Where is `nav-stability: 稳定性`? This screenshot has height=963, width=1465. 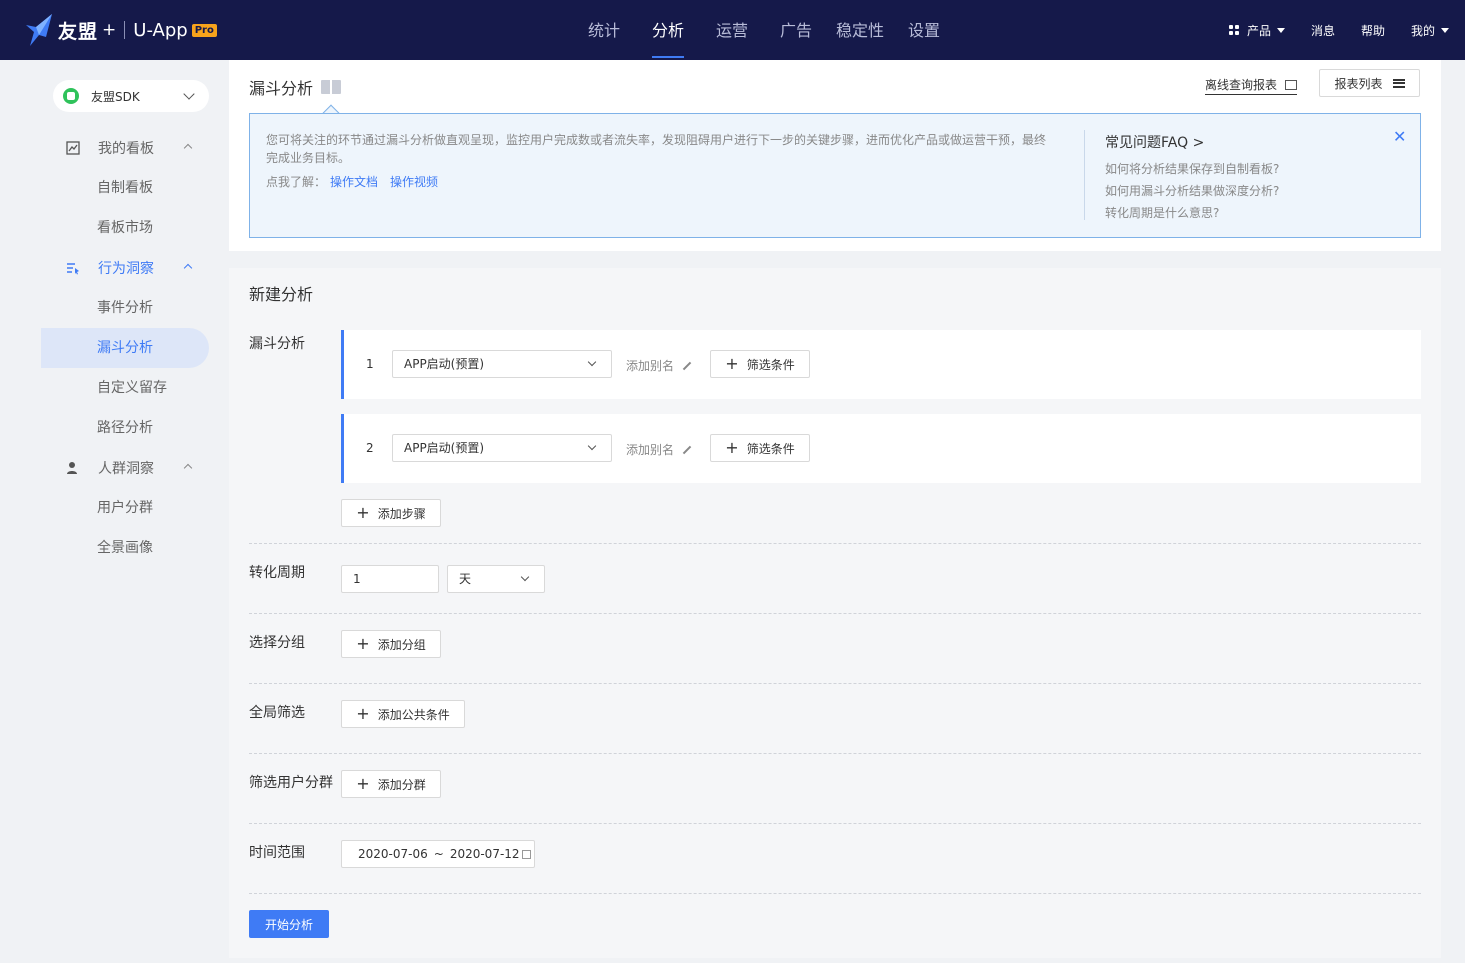 nav-stability: 稳定性 is located at coordinates (860, 30).